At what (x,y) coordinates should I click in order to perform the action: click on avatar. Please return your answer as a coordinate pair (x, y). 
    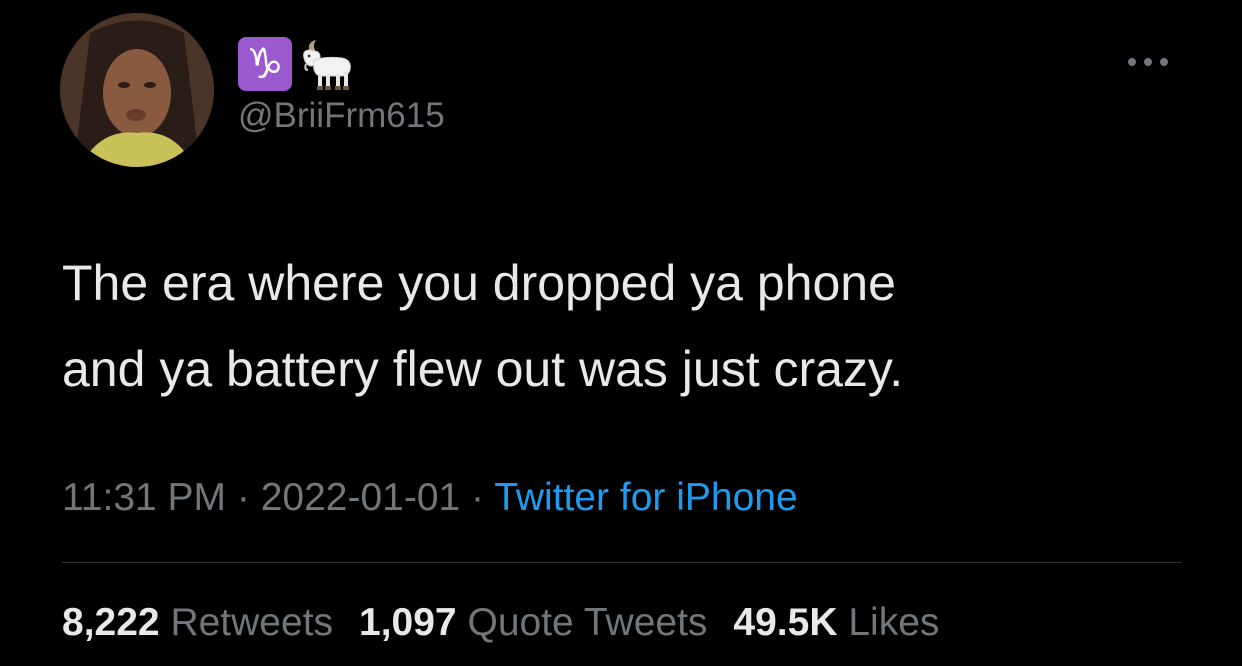
    Looking at the image, I should click on (137, 90).